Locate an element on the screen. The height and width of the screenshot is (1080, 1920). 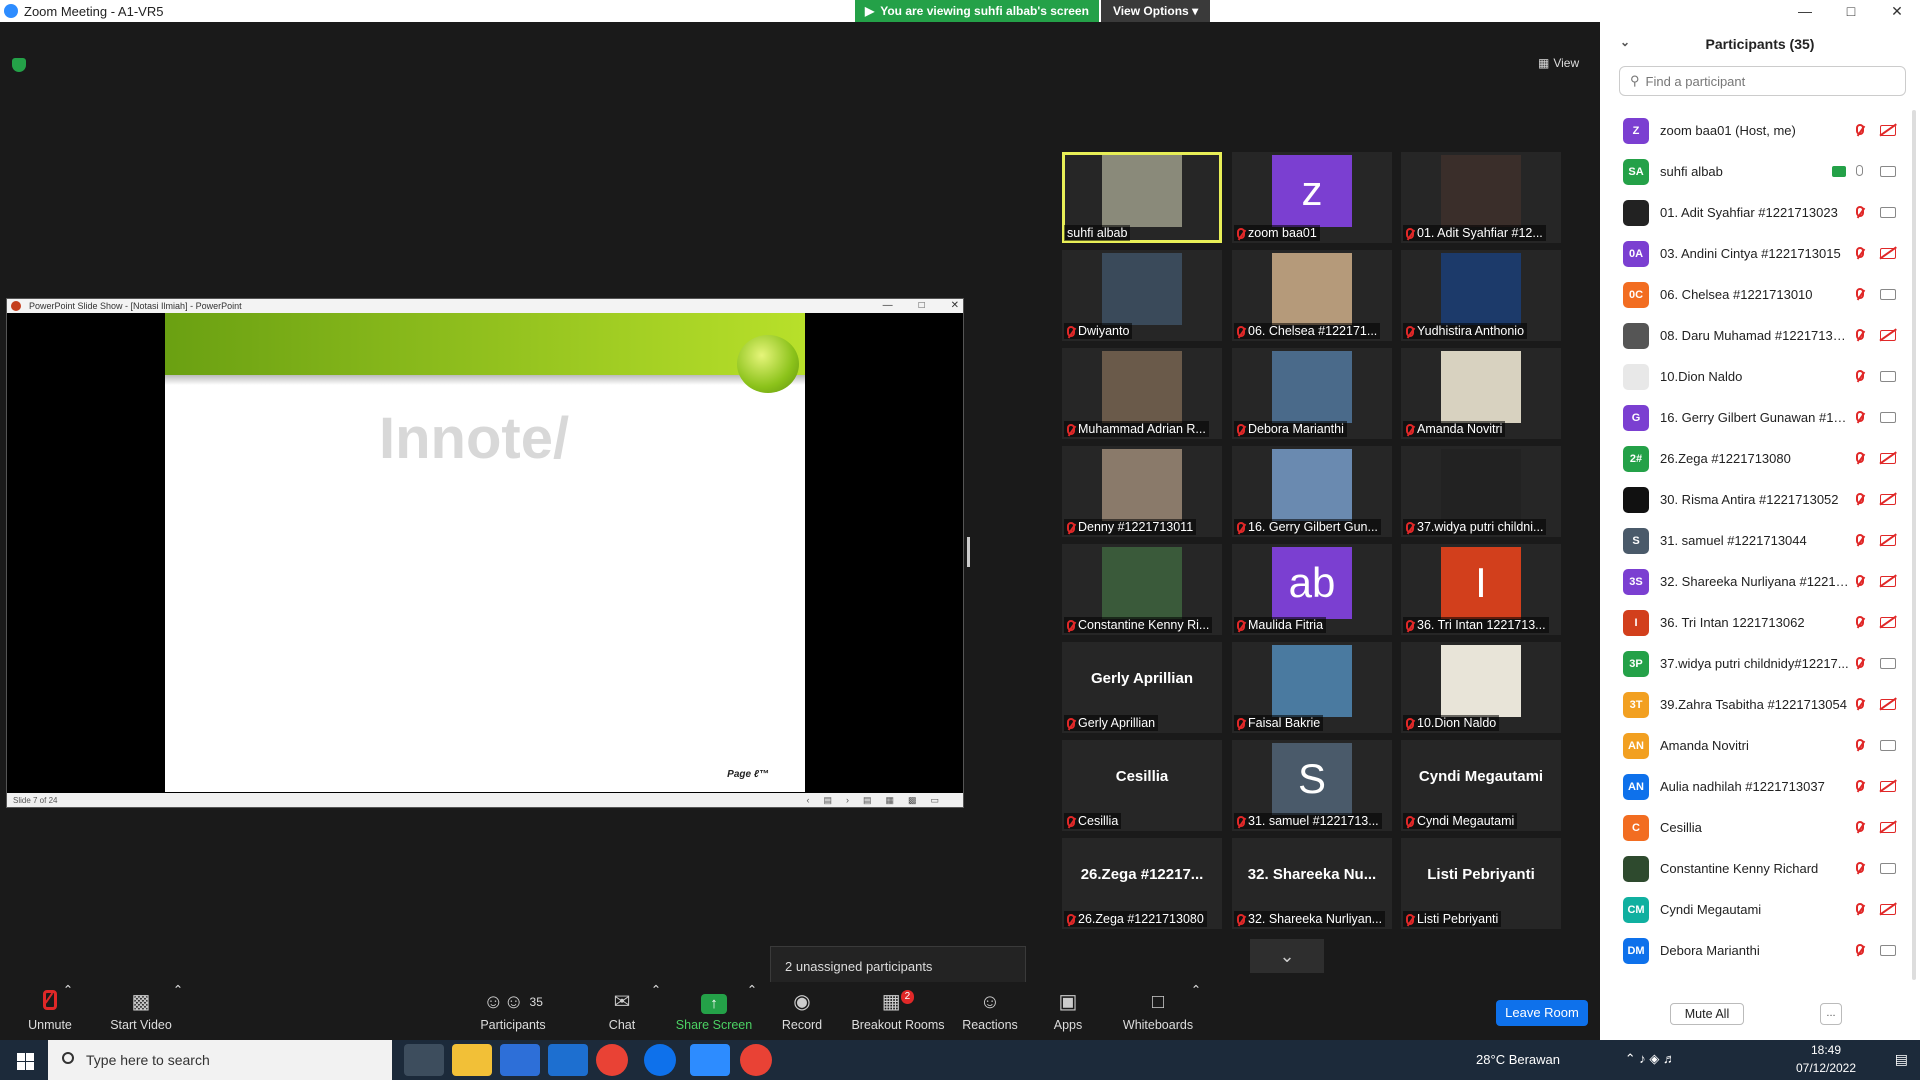
zoom-taskbar-icon is located at coordinates (710, 1060).